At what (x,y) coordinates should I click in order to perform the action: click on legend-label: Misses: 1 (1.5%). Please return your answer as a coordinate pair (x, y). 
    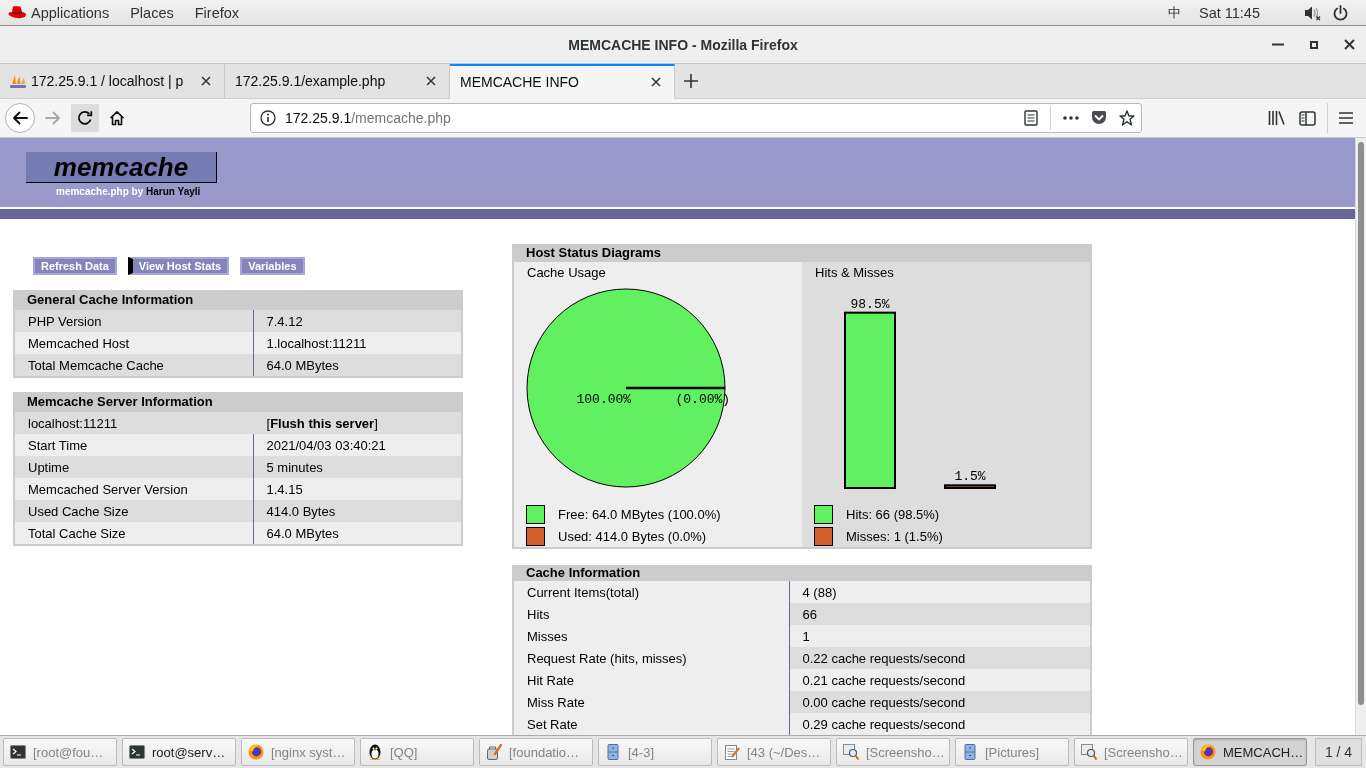
    Looking at the image, I should click on (894, 536).